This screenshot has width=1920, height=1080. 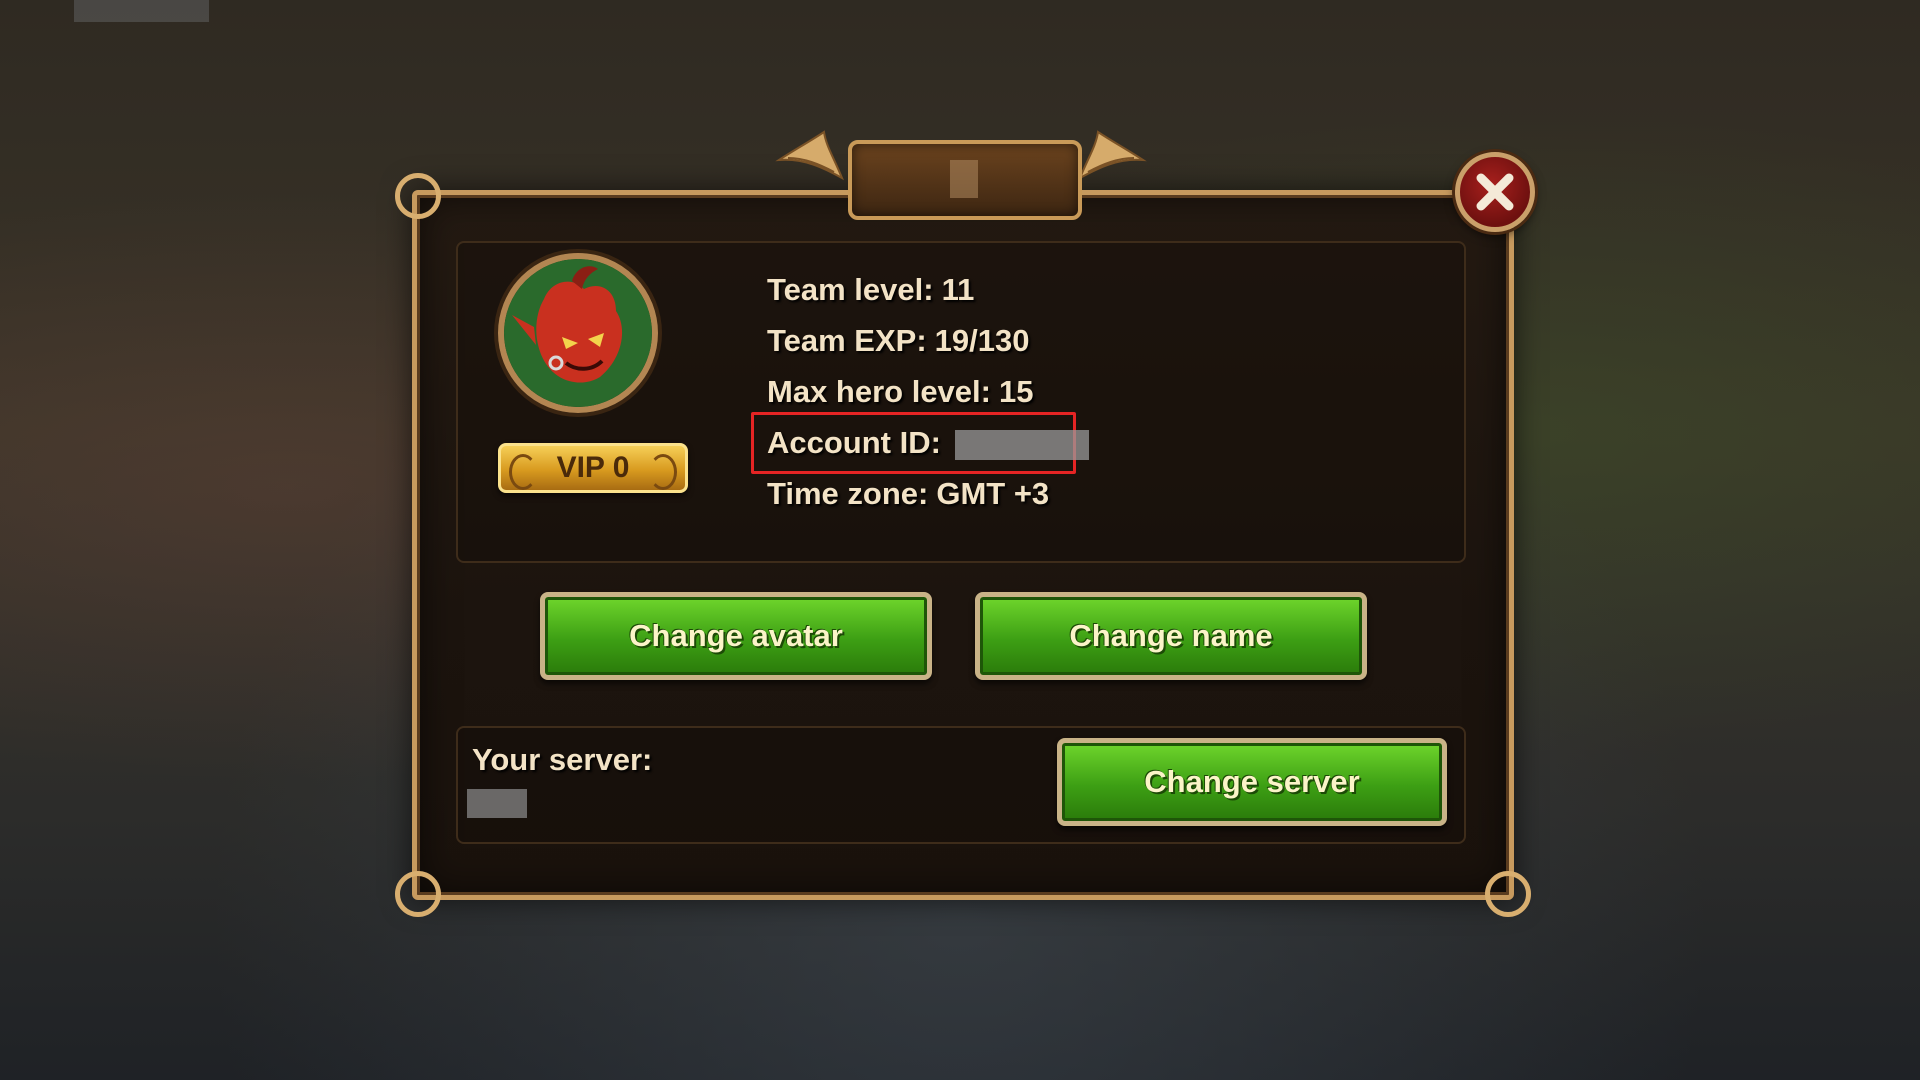 I want to click on demon-hero-avatar-icon, so click(x=578, y=333).